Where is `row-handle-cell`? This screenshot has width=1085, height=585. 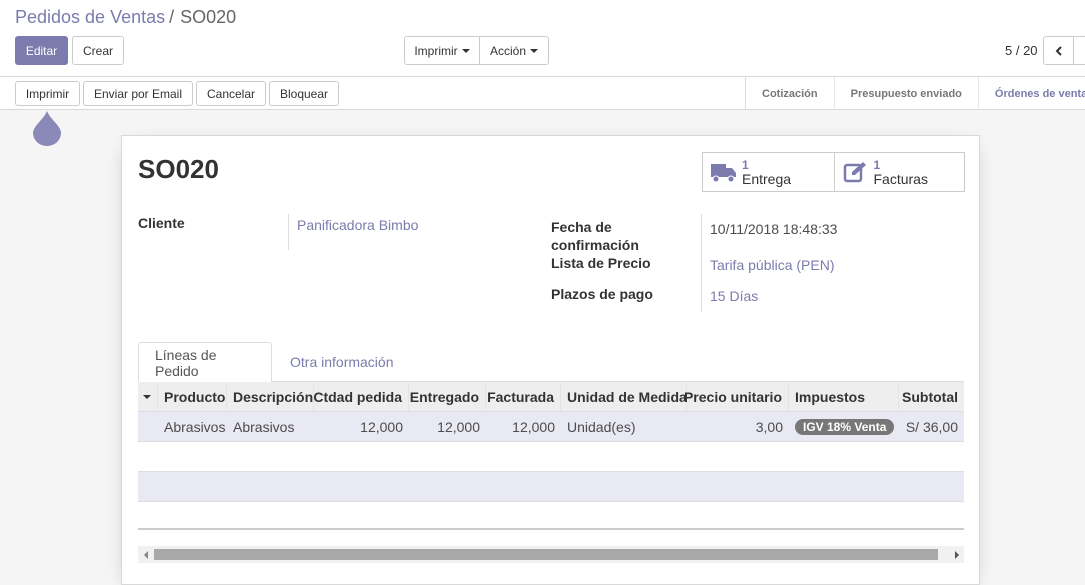 row-handle-cell is located at coordinates (148, 426).